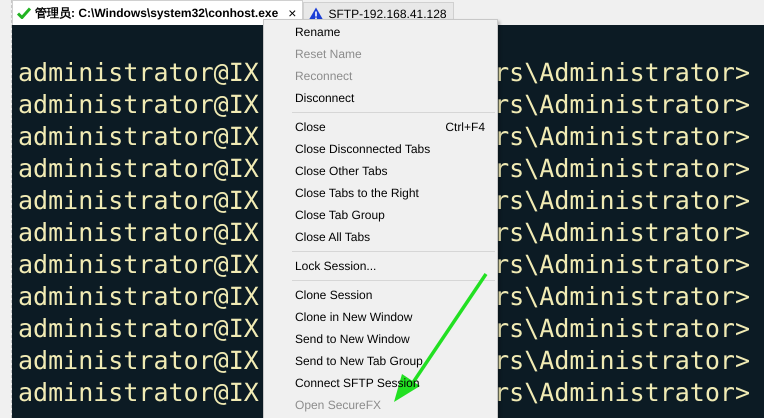 The height and width of the screenshot is (418, 764). I want to click on menu-item: Disconnect, so click(380, 98).